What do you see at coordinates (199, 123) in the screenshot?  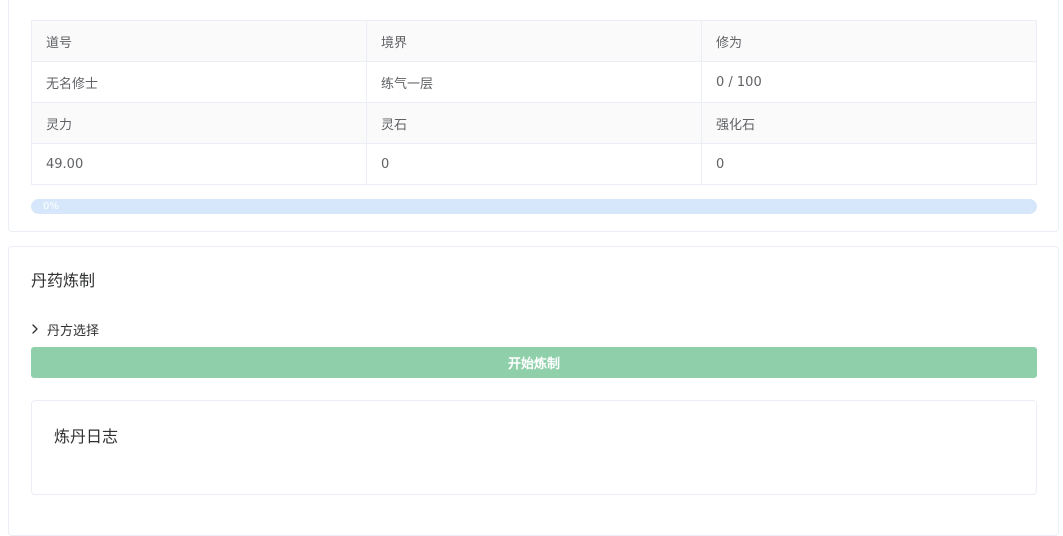 I see `spirit-power-label: 灵力` at bounding box center [199, 123].